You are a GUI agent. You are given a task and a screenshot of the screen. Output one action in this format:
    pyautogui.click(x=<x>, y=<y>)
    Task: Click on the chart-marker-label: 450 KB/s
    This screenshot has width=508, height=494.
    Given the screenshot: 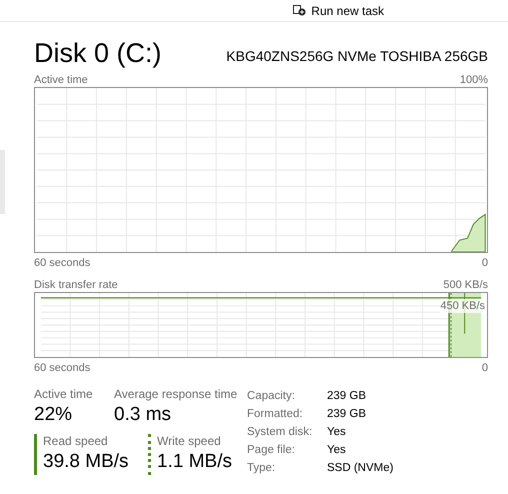 What is the action you would take?
    pyautogui.click(x=462, y=306)
    